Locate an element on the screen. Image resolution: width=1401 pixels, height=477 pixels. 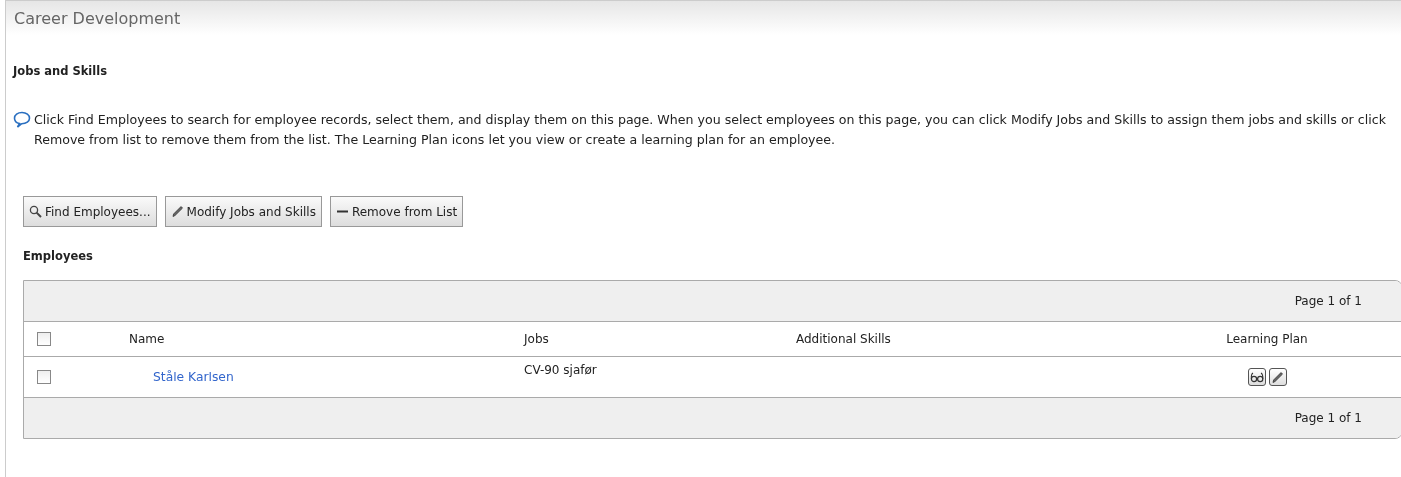
column-header: Additional Skills is located at coordinates (843, 339).